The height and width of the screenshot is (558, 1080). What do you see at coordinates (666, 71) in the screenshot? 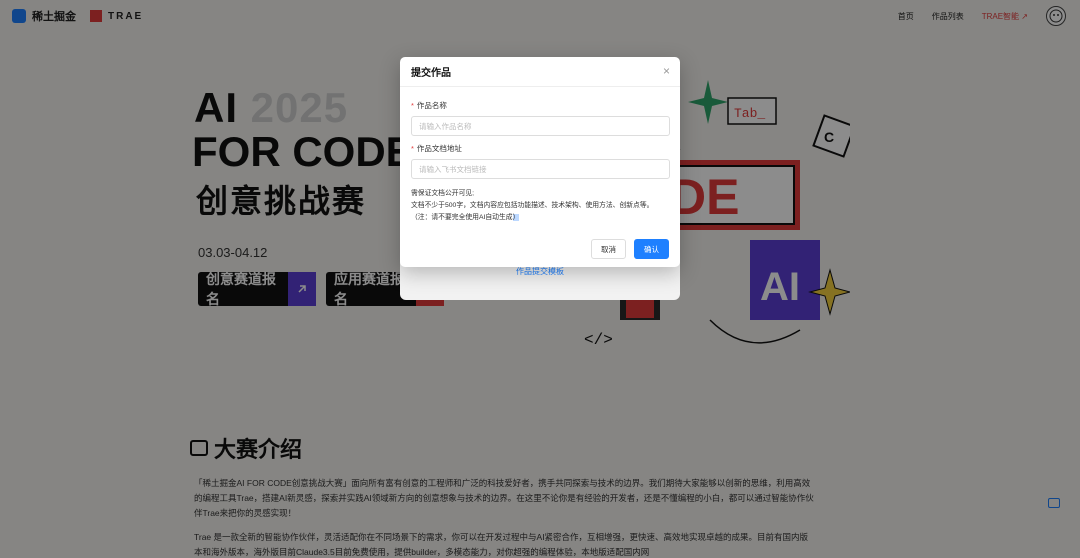
I see `close-icon: ×` at bounding box center [666, 71].